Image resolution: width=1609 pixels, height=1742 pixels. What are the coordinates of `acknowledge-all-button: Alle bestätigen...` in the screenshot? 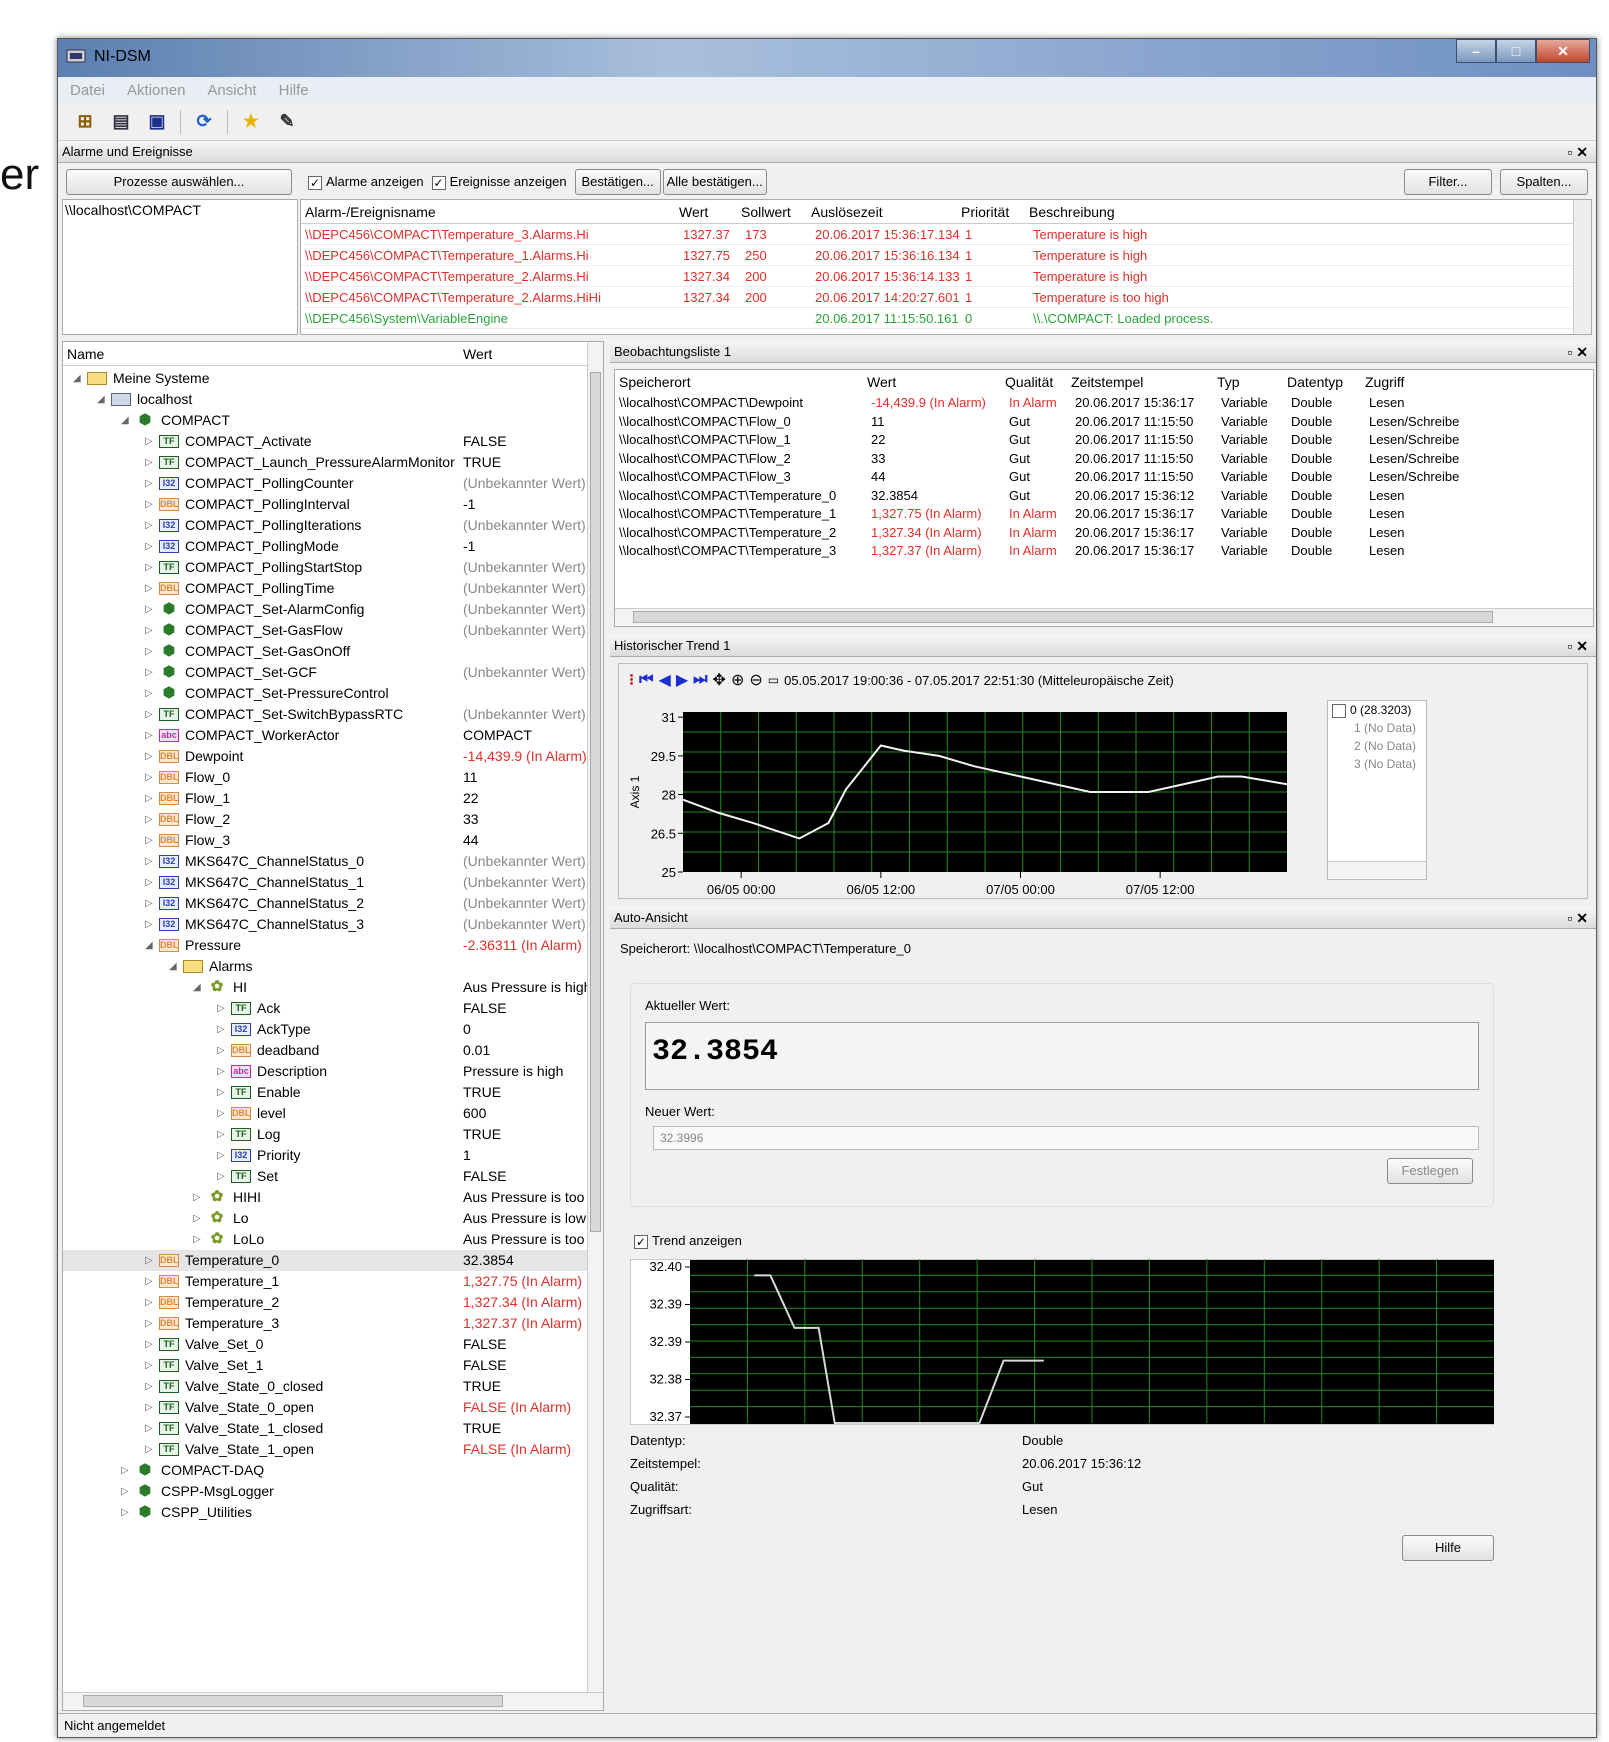 It's located at (714, 182).